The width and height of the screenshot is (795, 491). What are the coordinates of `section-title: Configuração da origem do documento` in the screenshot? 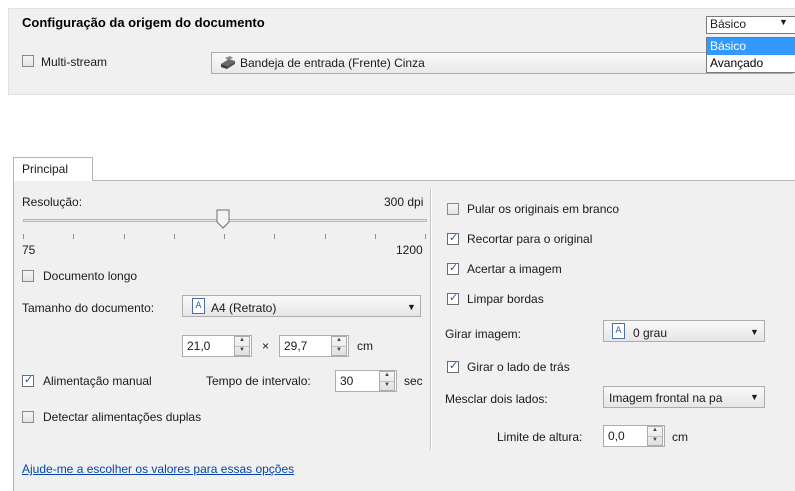 It's located at (143, 22).